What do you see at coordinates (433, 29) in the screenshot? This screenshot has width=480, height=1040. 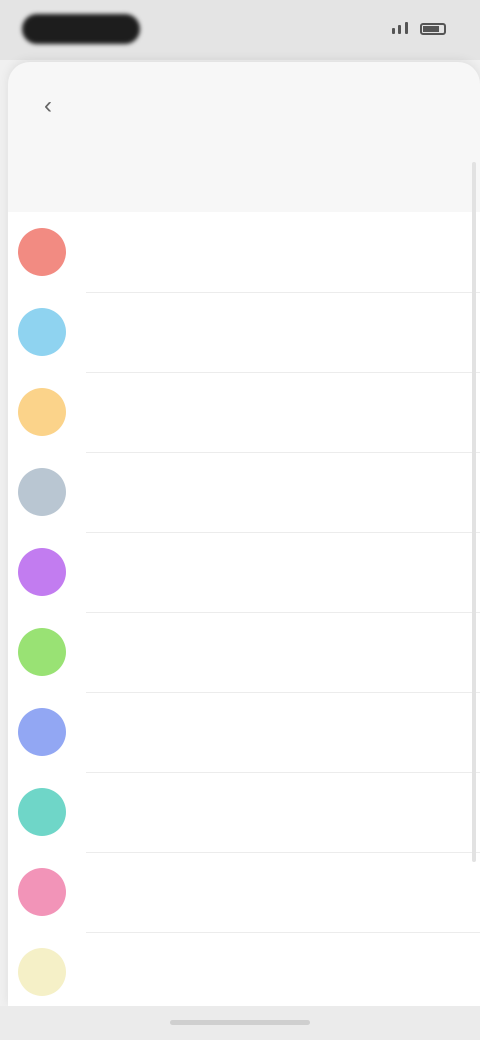 I see `battery-icon` at bounding box center [433, 29].